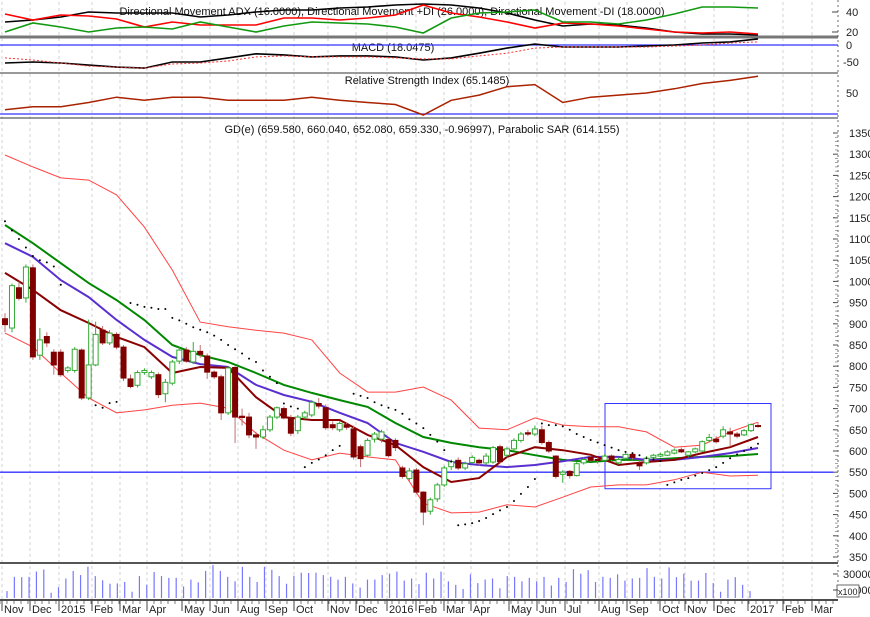 Image resolution: width=870 pixels, height=617 pixels. What do you see at coordinates (858, 325) in the screenshot?
I see `y-tick-label: 900` at bounding box center [858, 325].